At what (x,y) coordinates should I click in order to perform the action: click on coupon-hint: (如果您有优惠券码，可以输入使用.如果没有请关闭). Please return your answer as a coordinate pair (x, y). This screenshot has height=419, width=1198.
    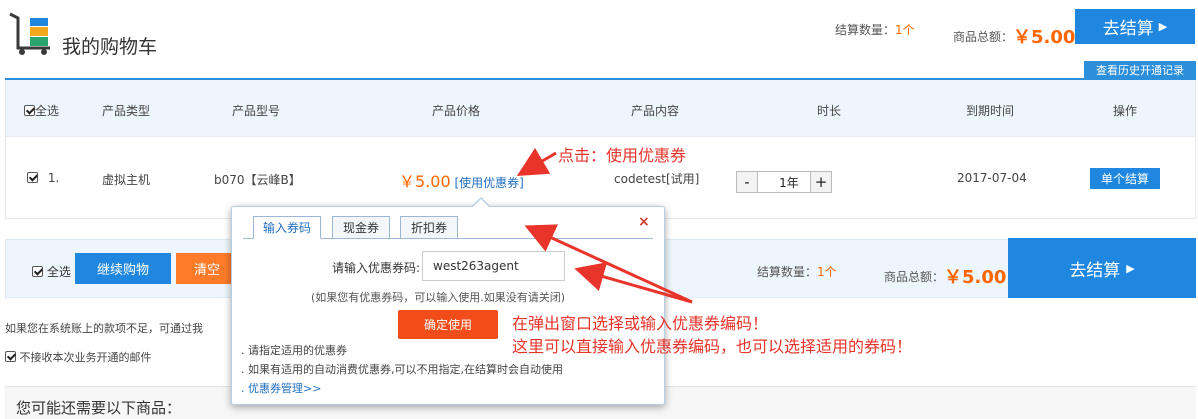
    Looking at the image, I should click on (438, 297).